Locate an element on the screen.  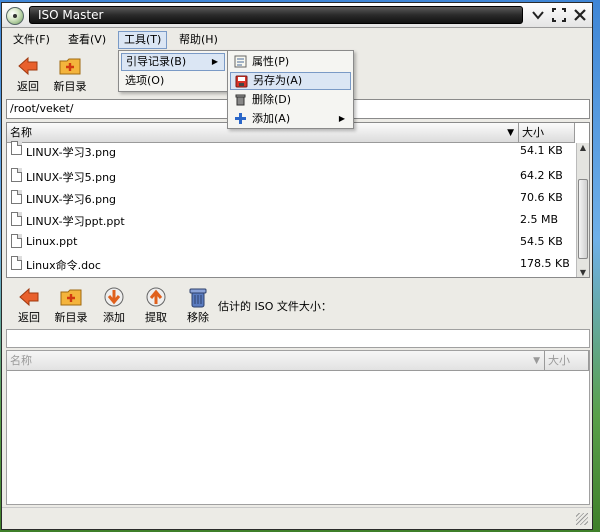
fs-row-size: 54.1 KB is located at coordinates (541, 150).